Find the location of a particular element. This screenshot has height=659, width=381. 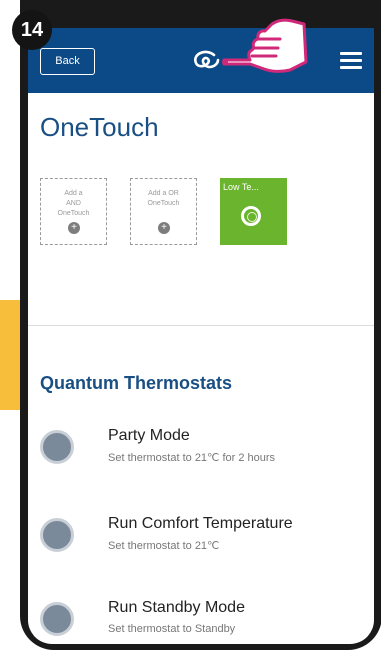

app-header: Back is located at coordinates (201, 60).